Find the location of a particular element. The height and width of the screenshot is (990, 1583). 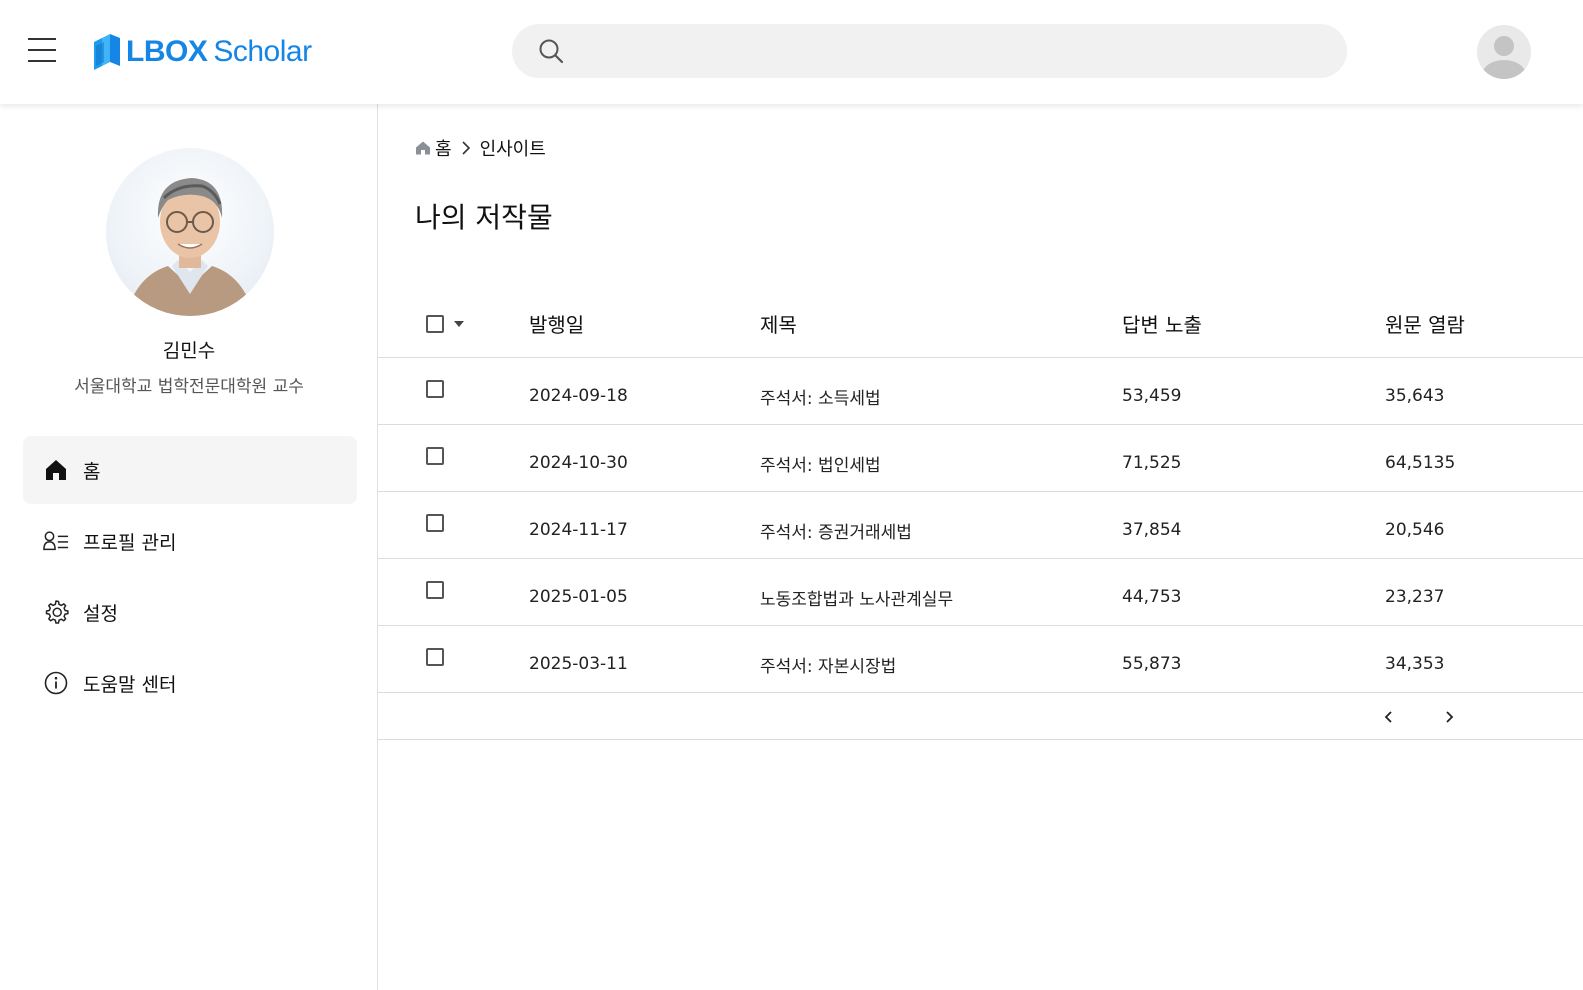

sidebar-item-label: 홈 is located at coordinates (92, 471).